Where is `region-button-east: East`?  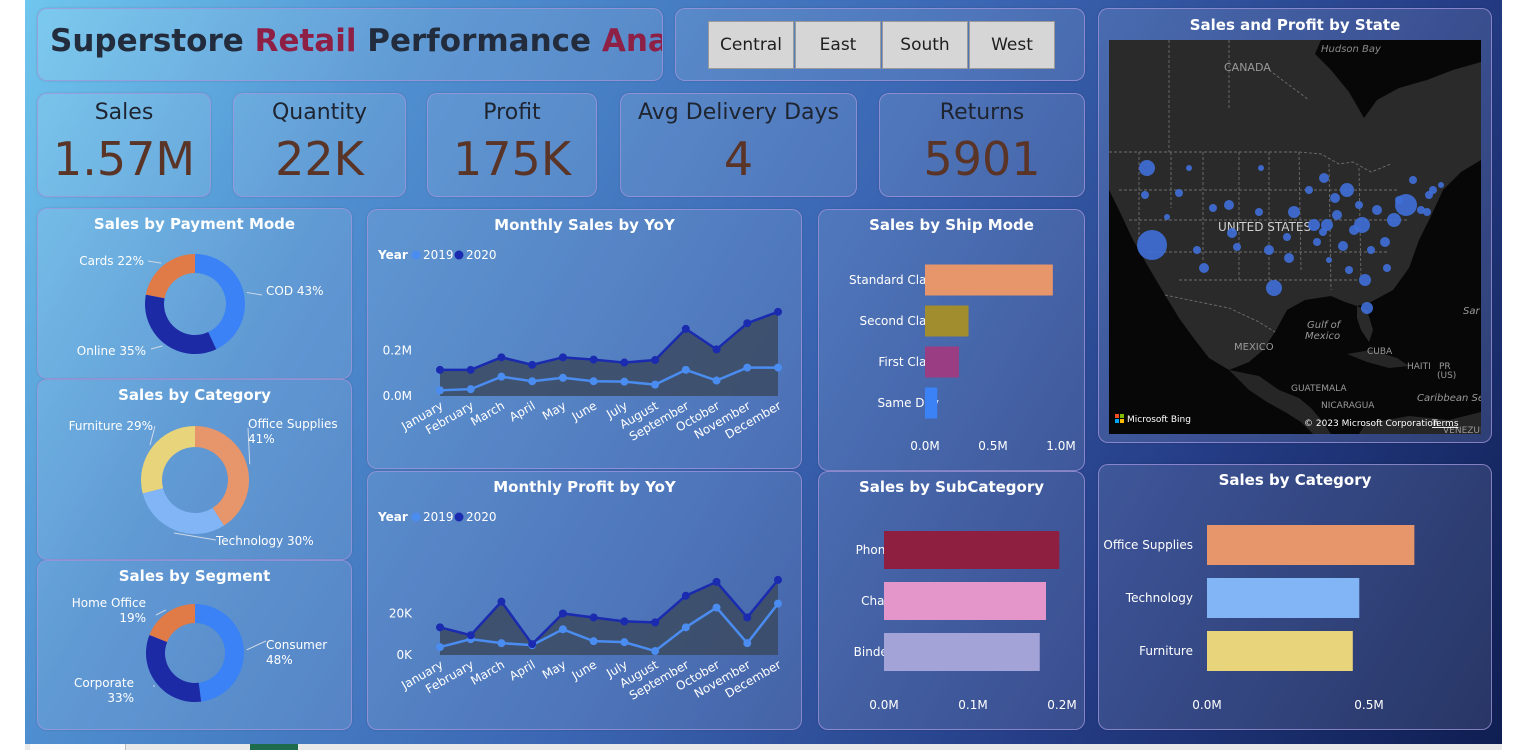
region-button-east: East is located at coordinates (838, 45).